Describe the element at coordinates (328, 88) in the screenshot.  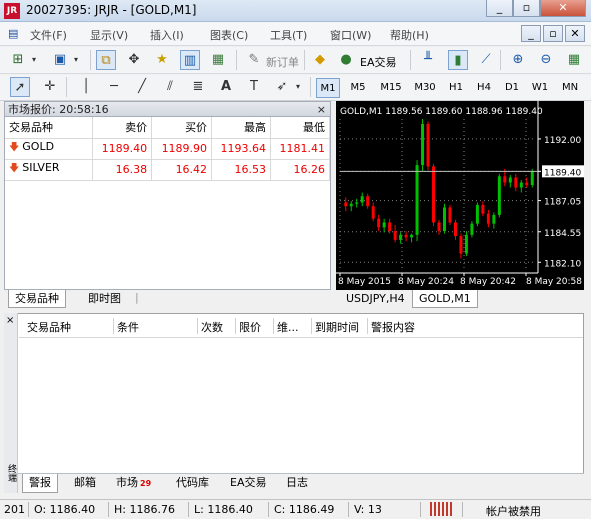
I see `timeframe-m1: M1` at that location.